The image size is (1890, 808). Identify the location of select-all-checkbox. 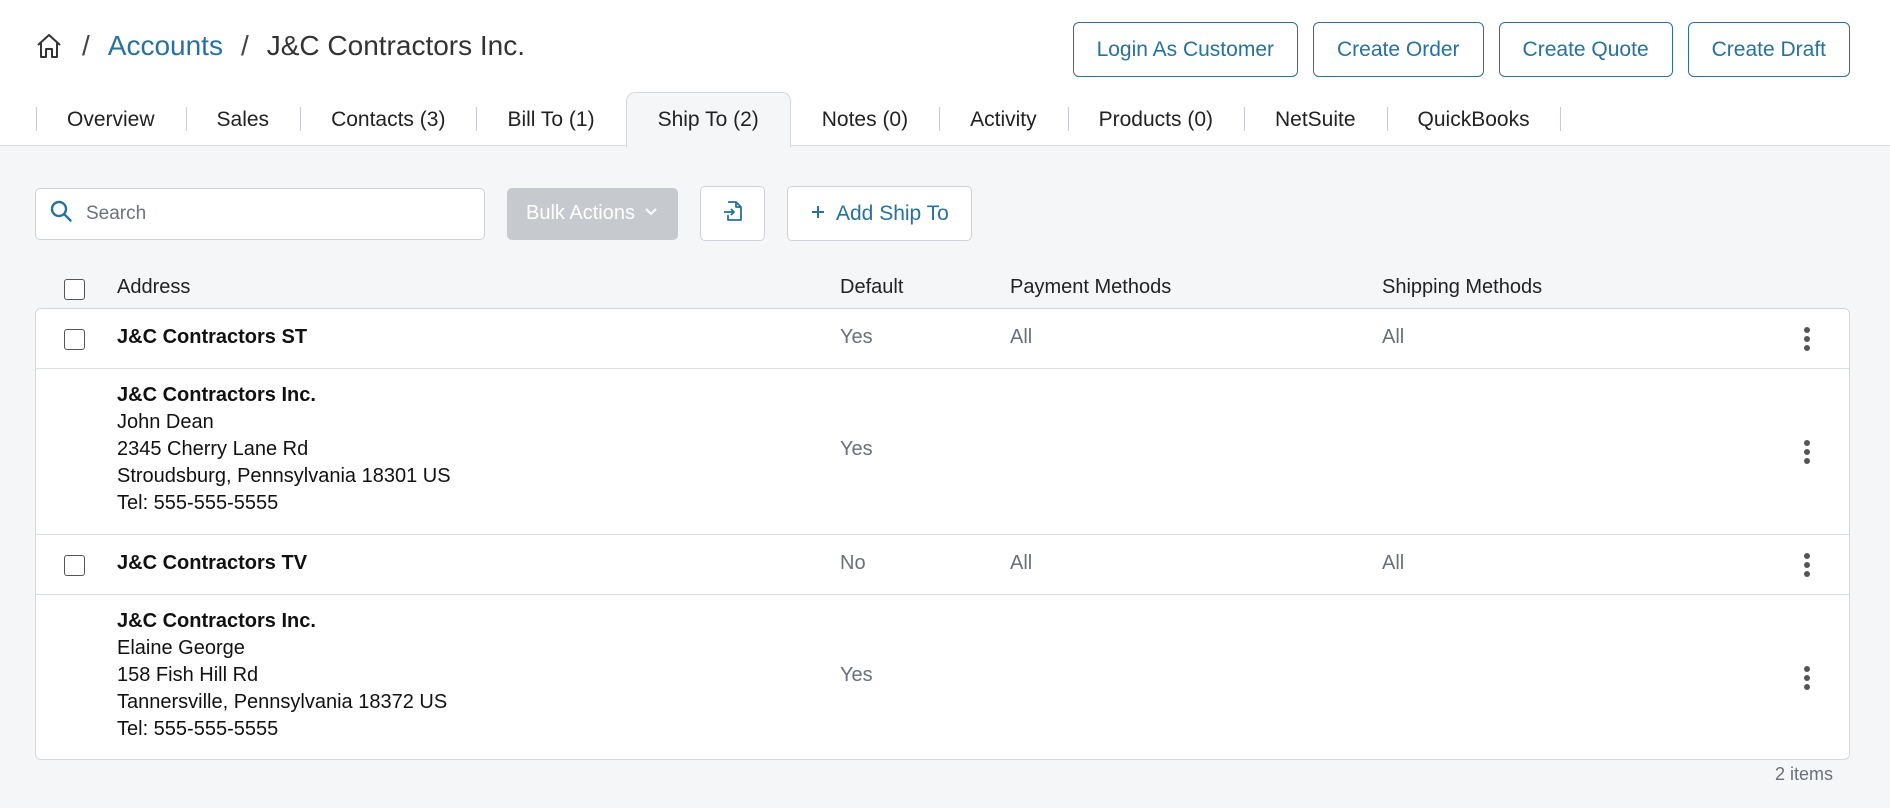
(74, 289).